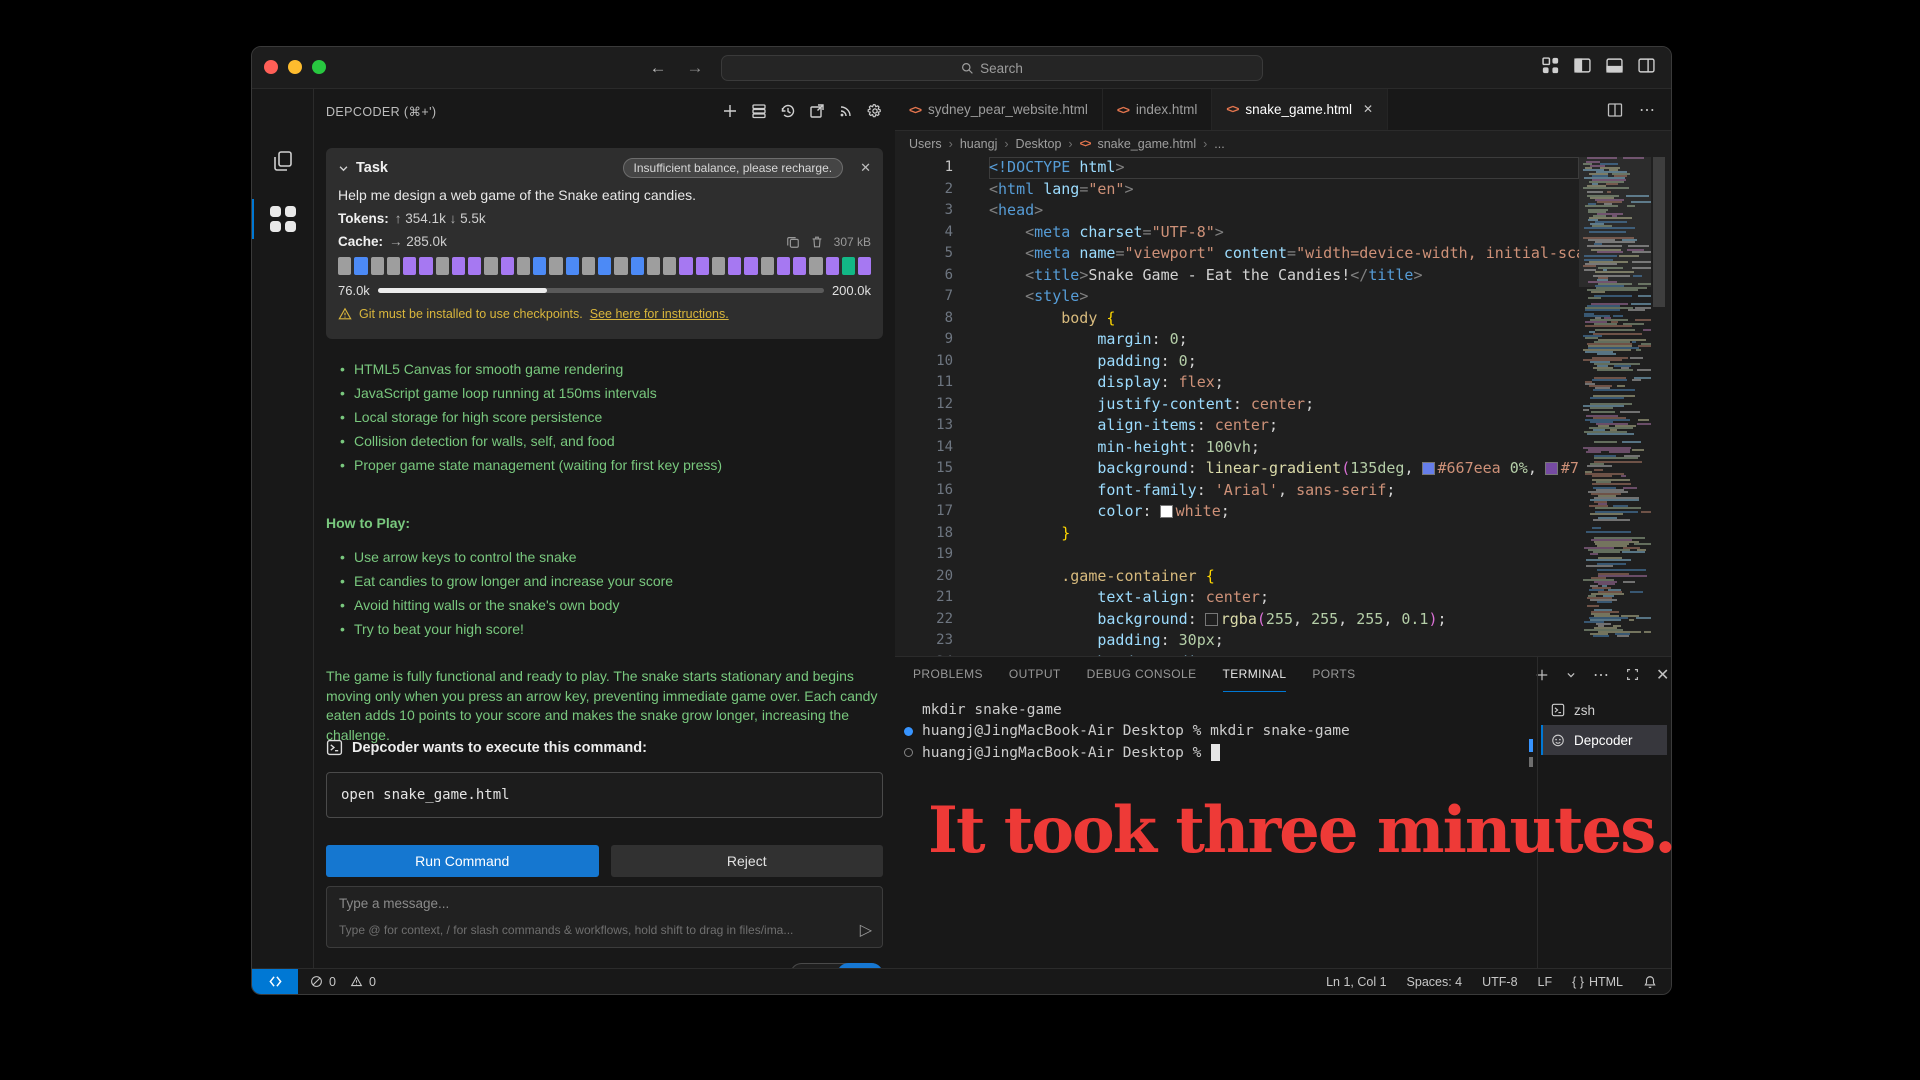 The image size is (1920, 1080). I want to click on send-icon: ▷, so click(866, 930).